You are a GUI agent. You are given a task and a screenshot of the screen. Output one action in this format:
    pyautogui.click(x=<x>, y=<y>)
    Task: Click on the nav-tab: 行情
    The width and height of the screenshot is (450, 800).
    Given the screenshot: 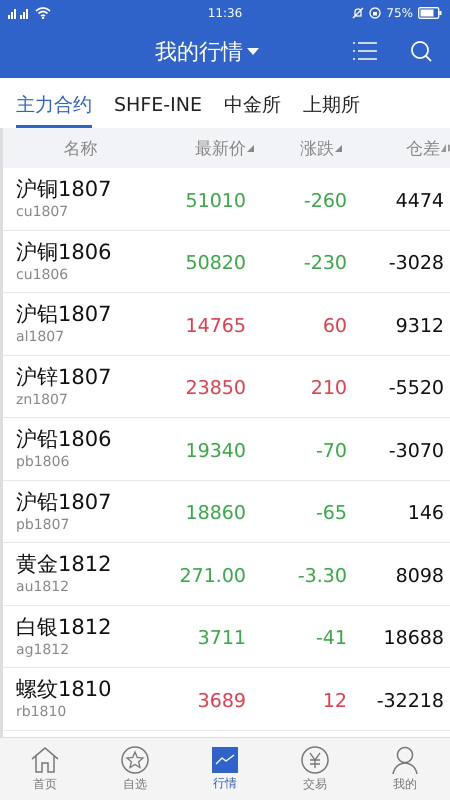 What is the action you would take?
    pyautogui.click(x=225, y=769)
    